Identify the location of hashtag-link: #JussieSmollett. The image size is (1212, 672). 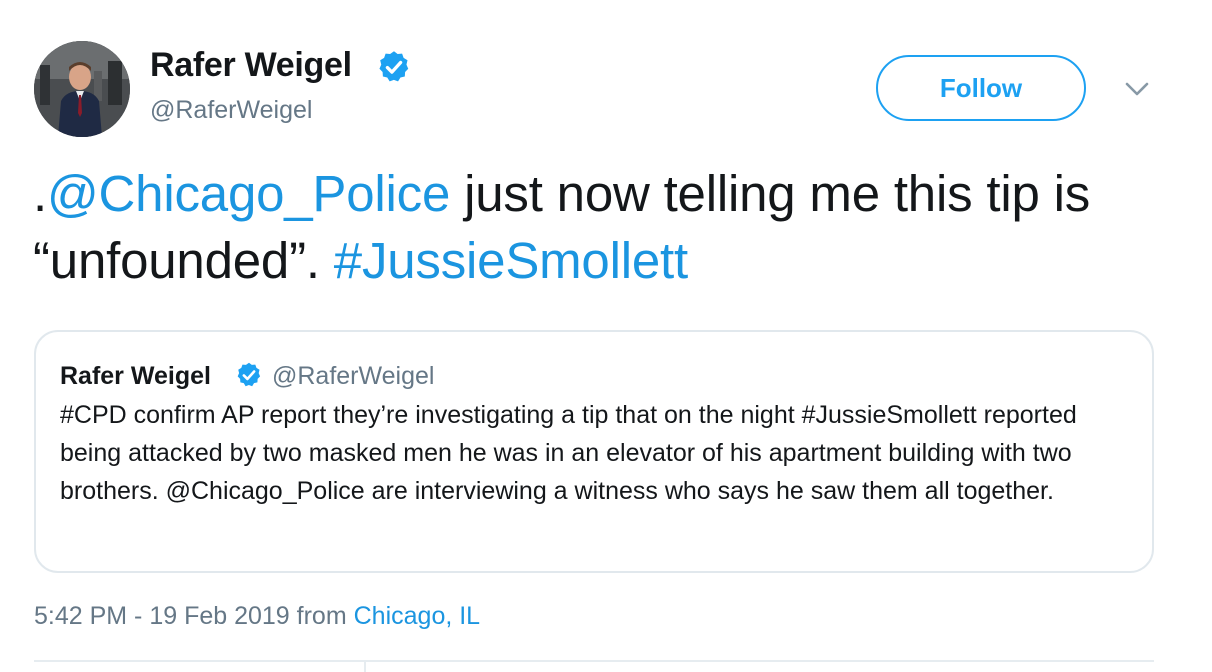
(511, 260).